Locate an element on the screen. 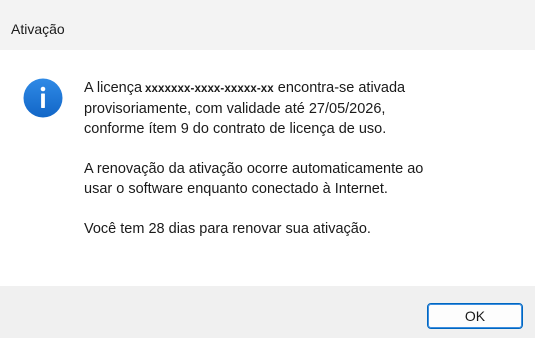  info-icon is located at coordinates (43, 98).